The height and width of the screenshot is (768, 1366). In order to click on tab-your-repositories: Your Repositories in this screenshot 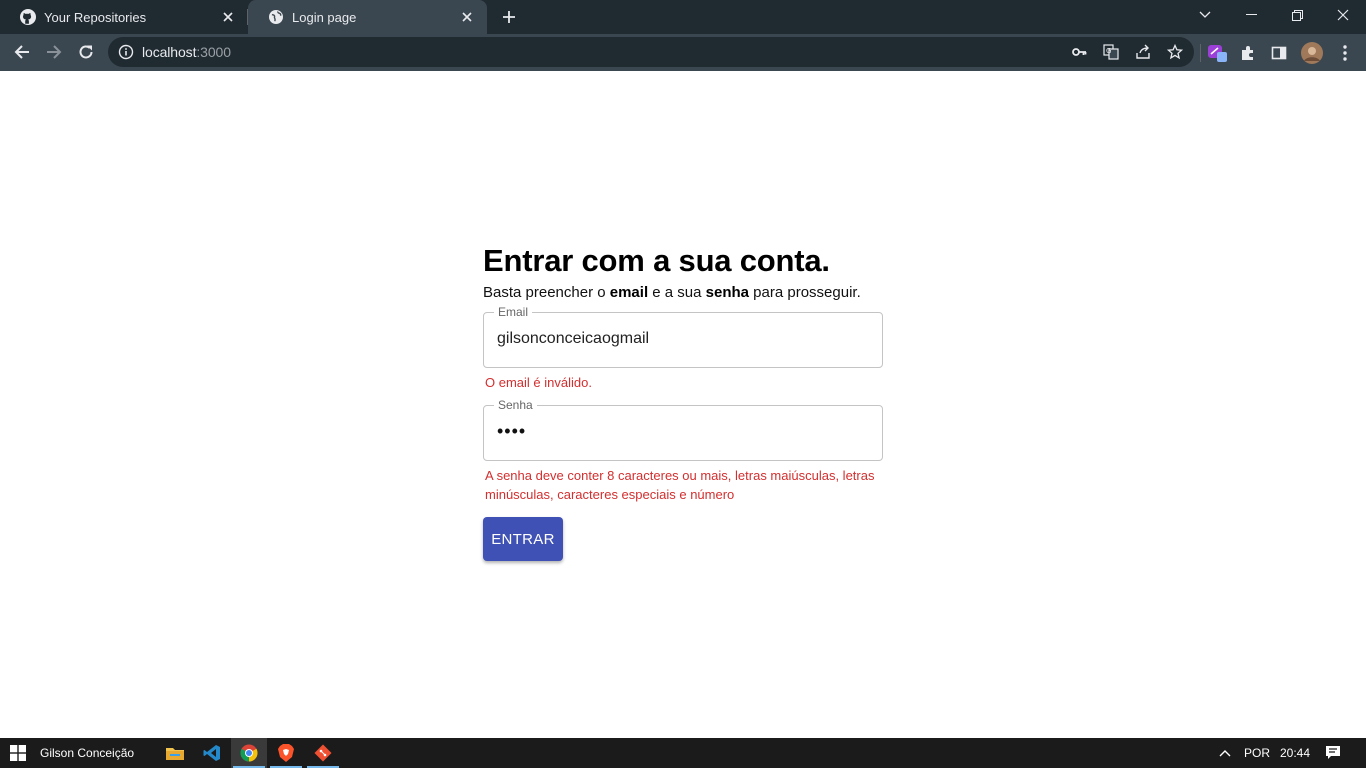, I will do `click(124, 17)`.